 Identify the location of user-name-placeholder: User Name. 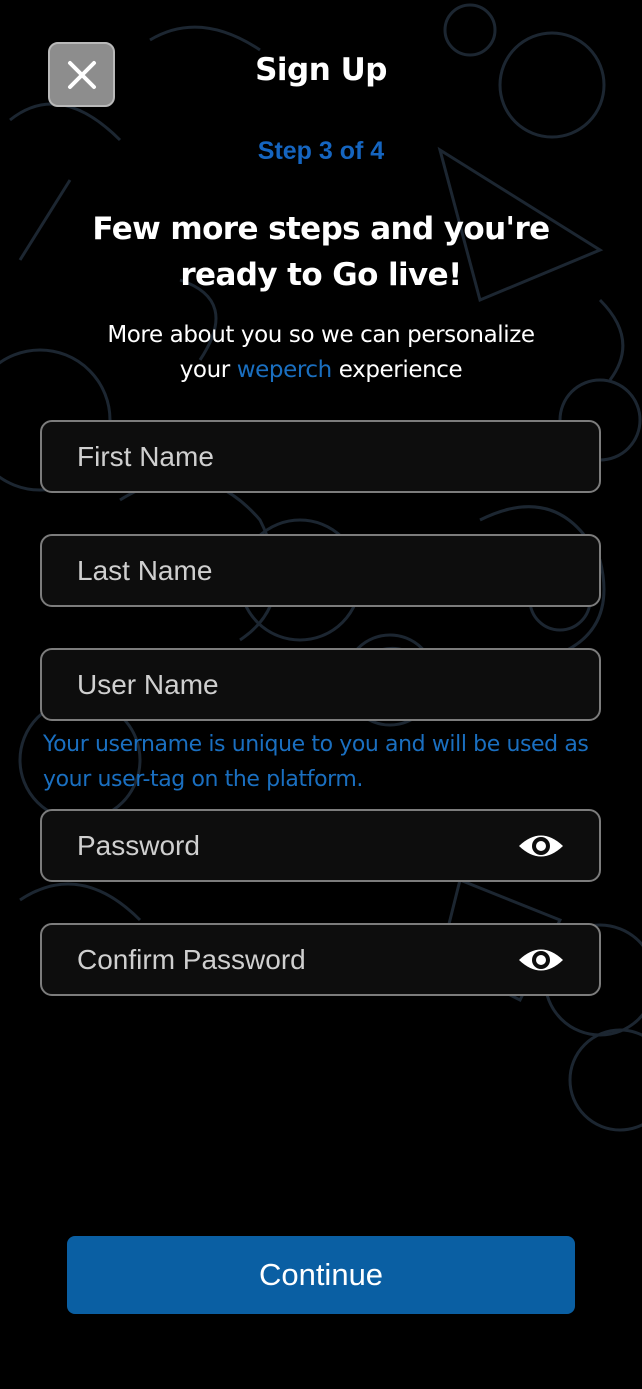
(148, 684).